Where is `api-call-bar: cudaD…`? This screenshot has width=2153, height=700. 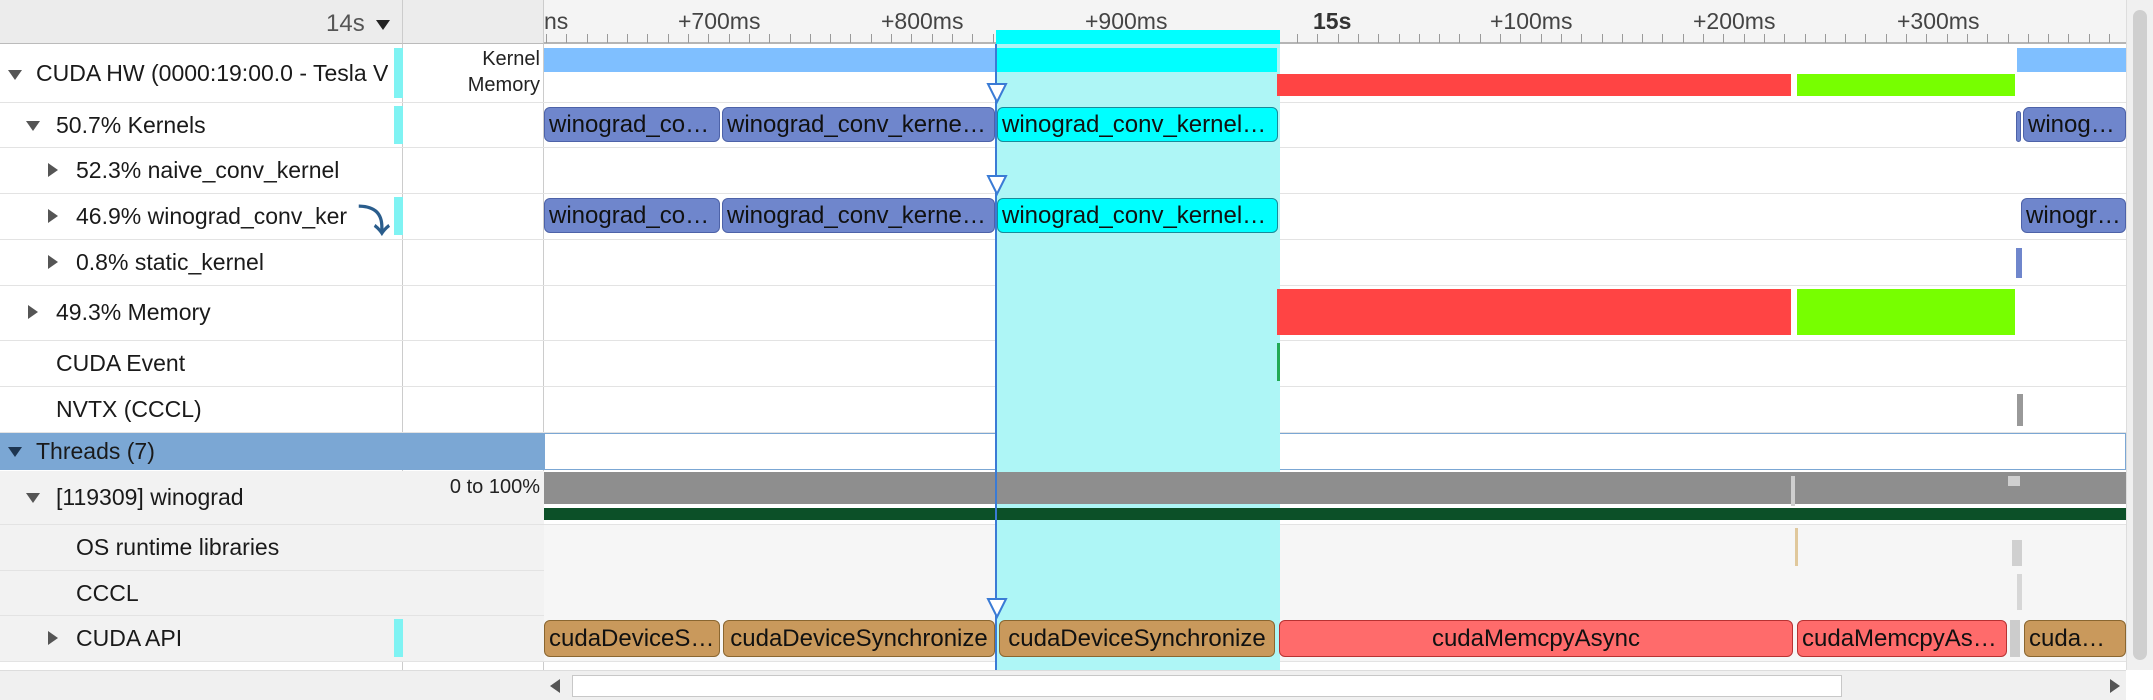
api-call-bar: cudaD… is located at coordinates (2075, 638).